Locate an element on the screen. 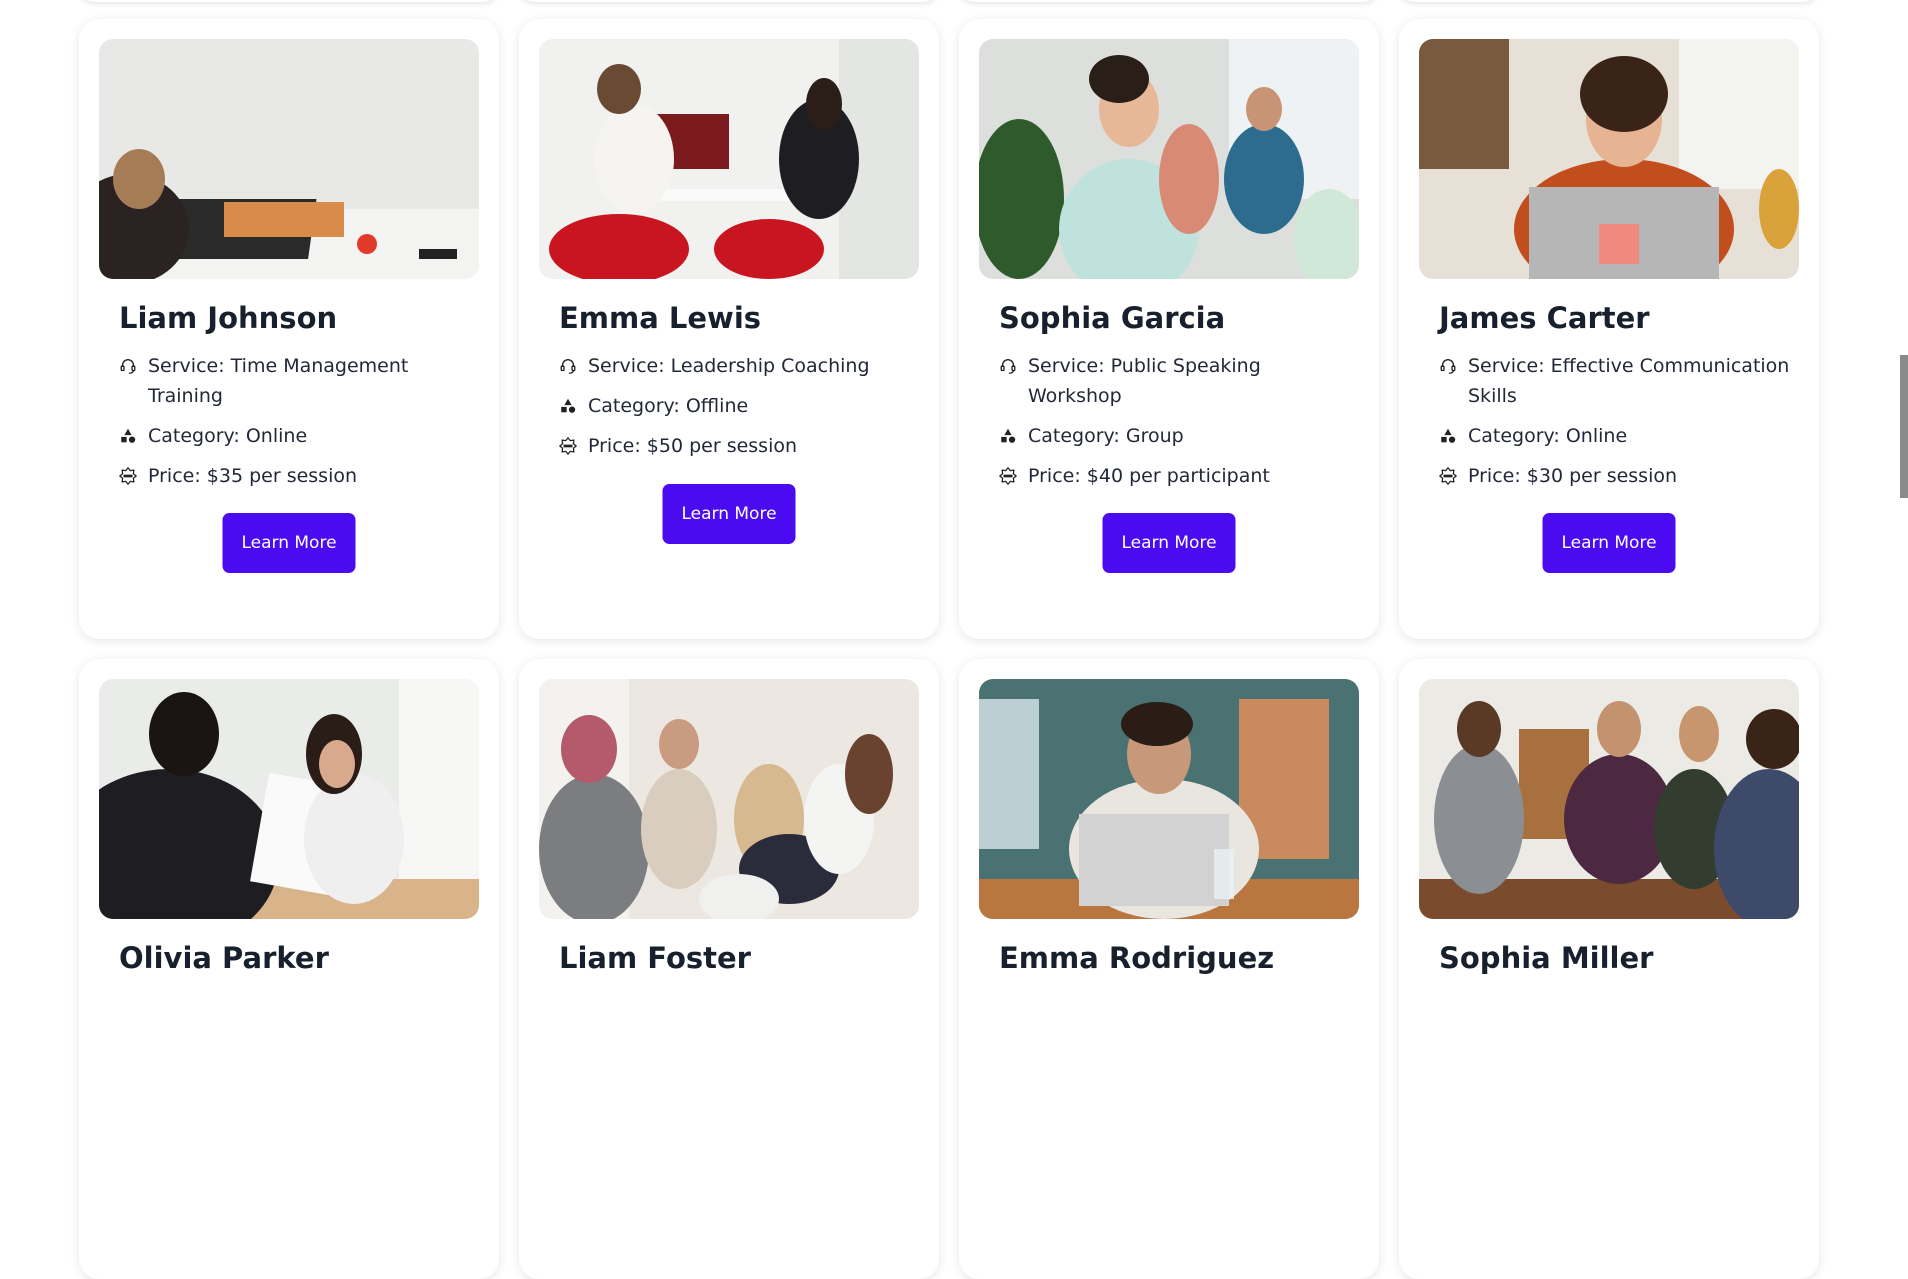  service-row: Service: Public Speaking Workshop is located at coordinates (1177, 381).